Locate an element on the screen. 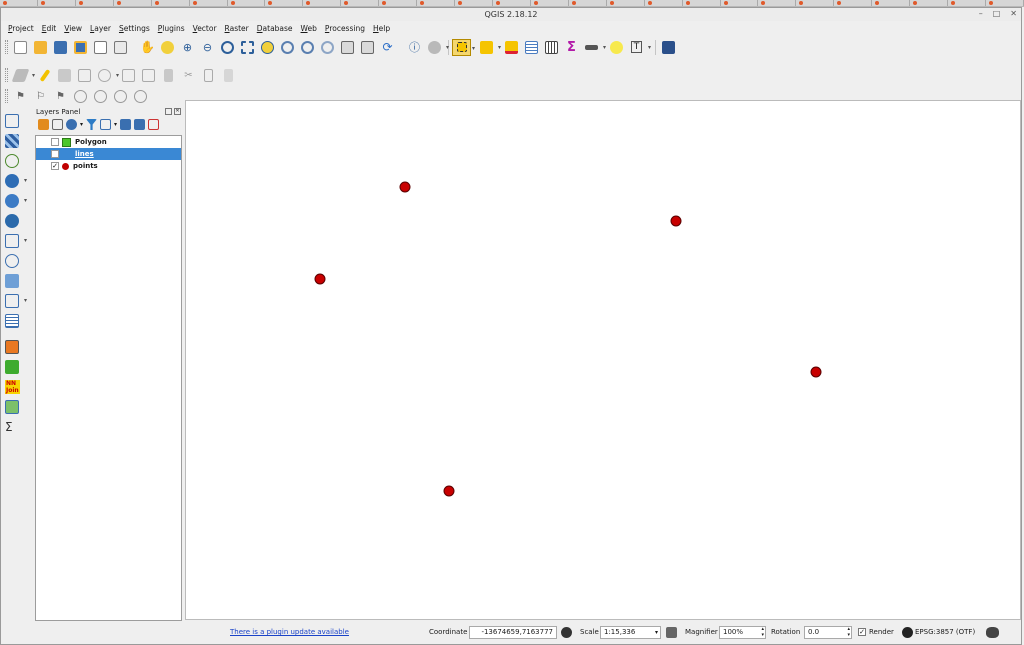 This screenshot has height=645, width=1024. run-feature-action-button: ▾ is located at coordinates (437, 47).